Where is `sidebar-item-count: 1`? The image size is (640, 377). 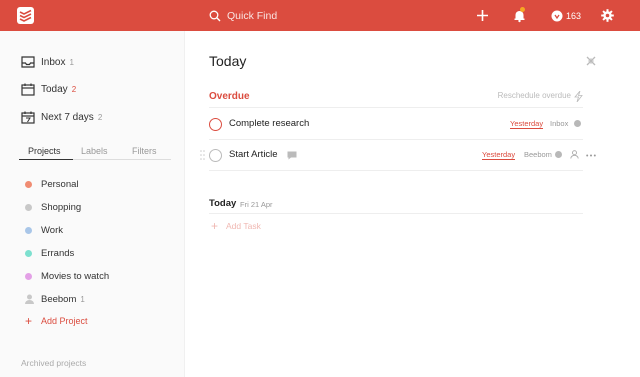 sidebar-item-count: 1 is located at coordinates (71, 62).